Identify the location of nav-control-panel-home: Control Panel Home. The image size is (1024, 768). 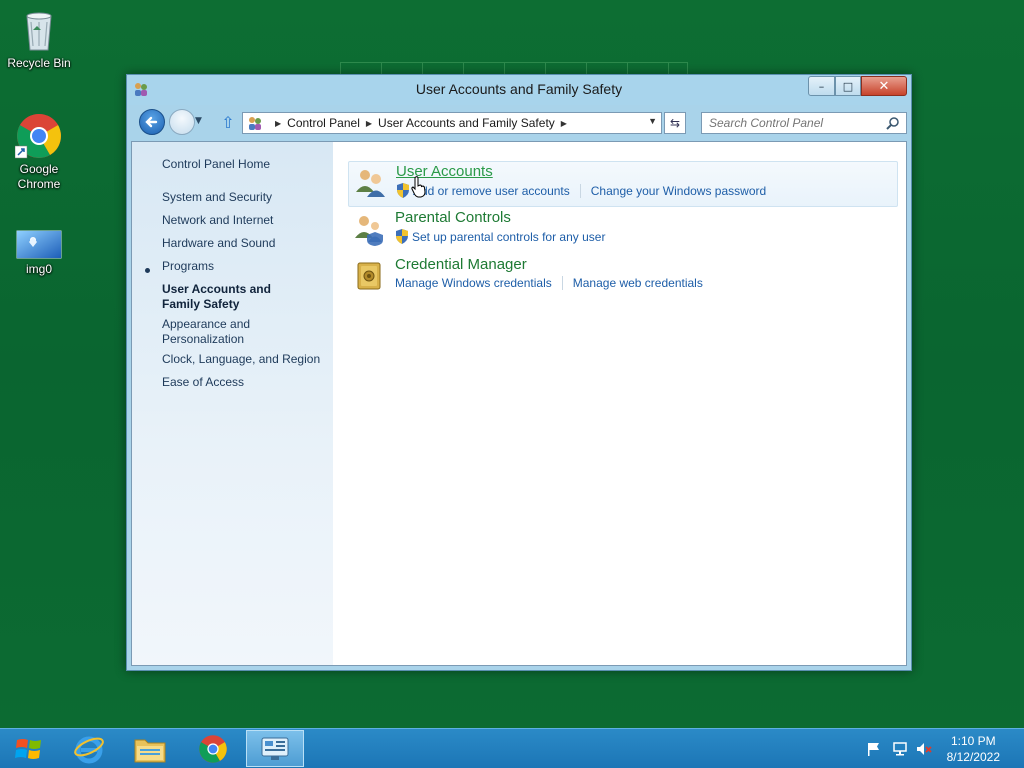
(244, 164).